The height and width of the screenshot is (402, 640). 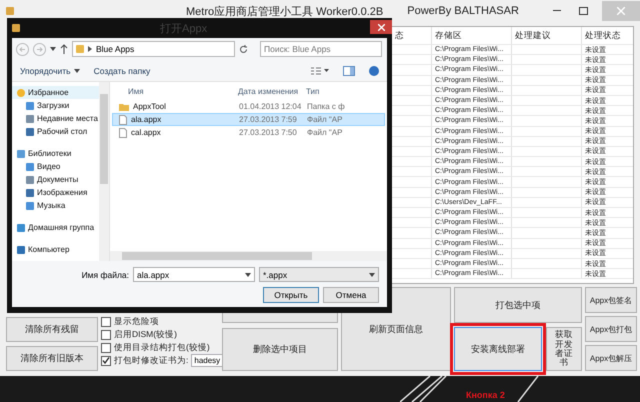 What do you see at coordinates (351, 295) in the screenshot?
I see `dialog-button: Отмена` at bounding box center [351, 295].